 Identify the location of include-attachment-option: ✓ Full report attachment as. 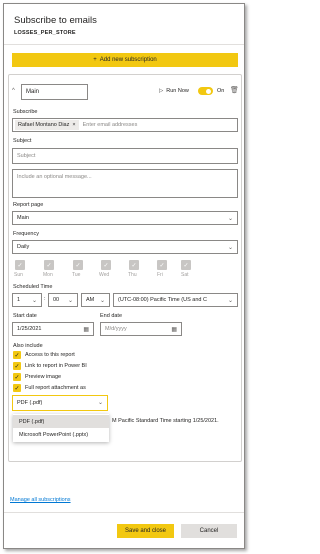
(49, 388).